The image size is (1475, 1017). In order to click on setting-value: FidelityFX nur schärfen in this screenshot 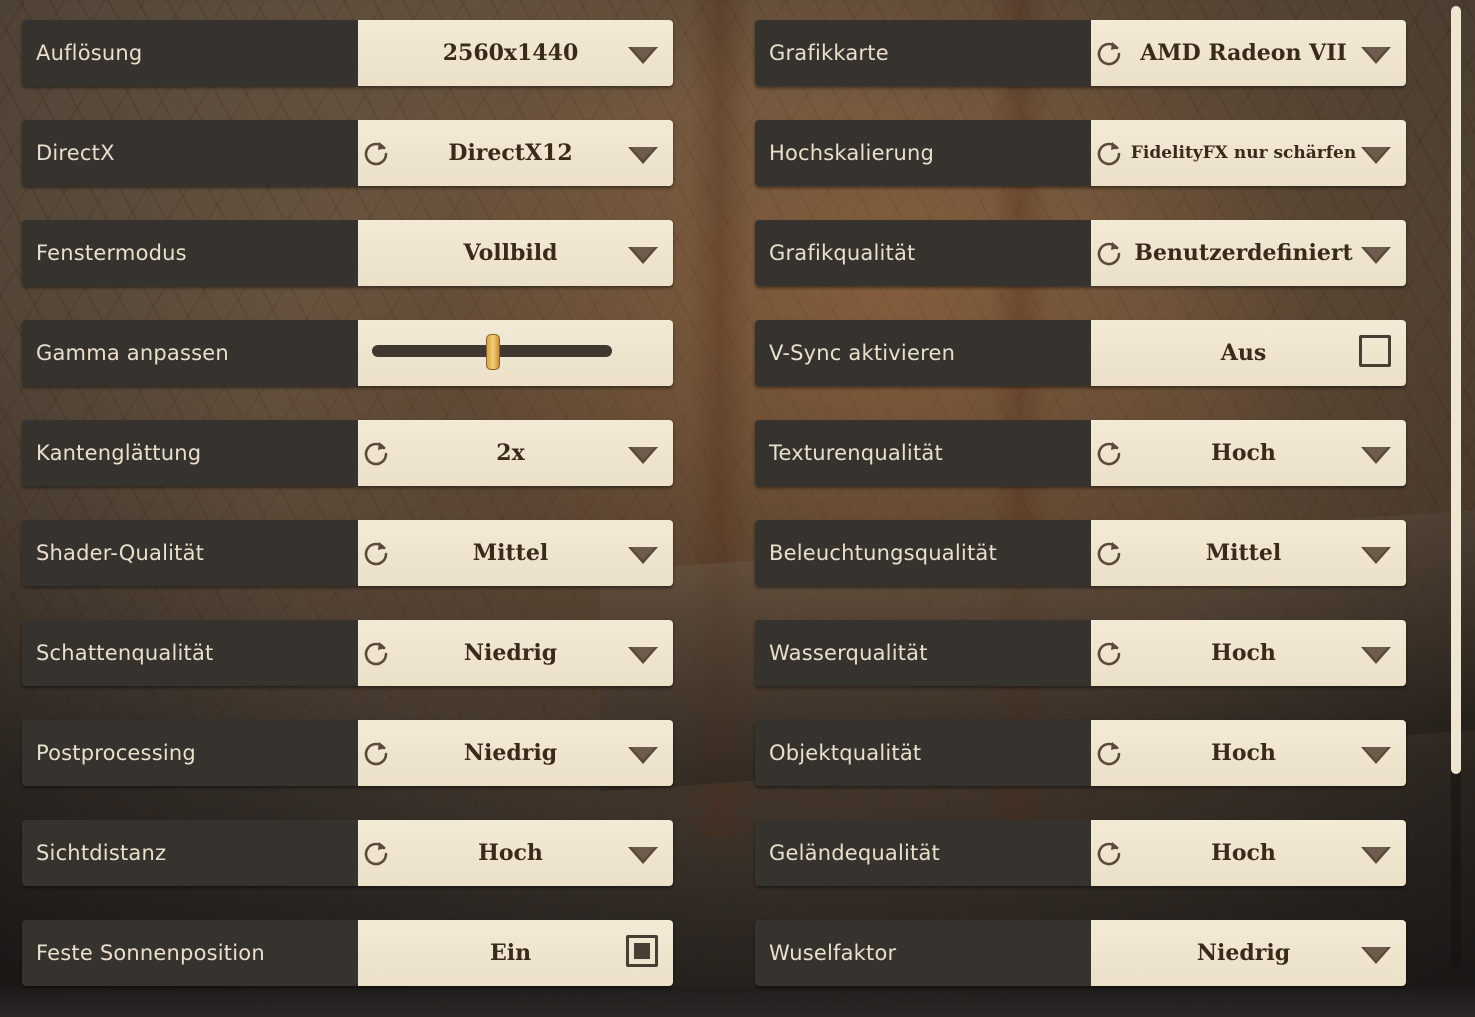, I will do `click(1243, 153)`.